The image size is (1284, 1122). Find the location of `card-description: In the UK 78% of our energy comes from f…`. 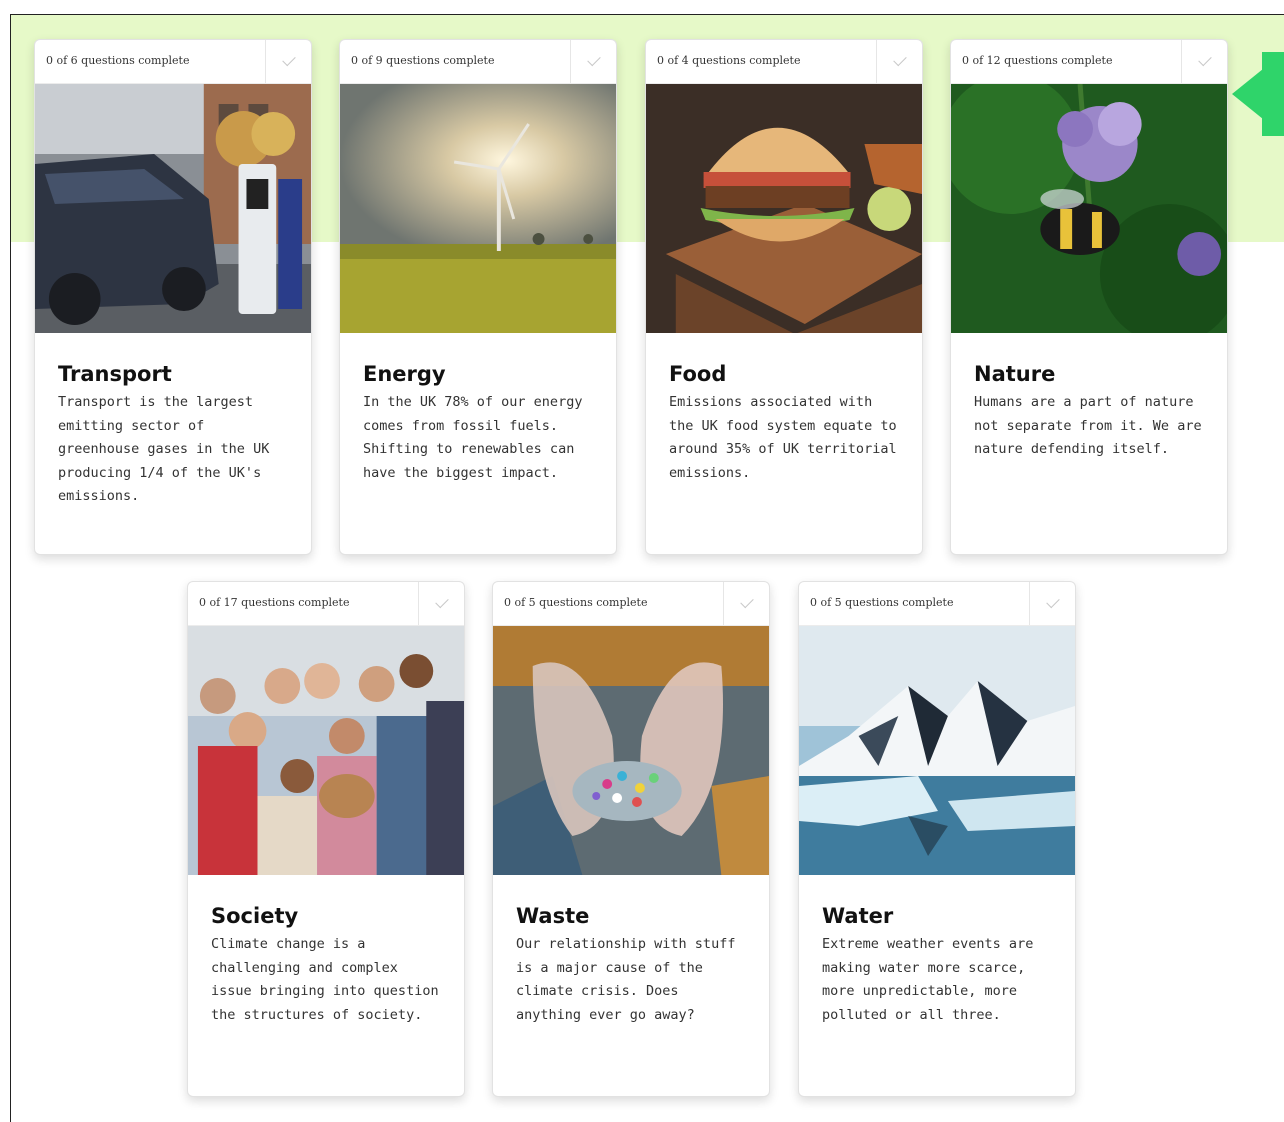

card-description: In the UK 78% of our energy comes from f… is located at coordinates (473, 437).